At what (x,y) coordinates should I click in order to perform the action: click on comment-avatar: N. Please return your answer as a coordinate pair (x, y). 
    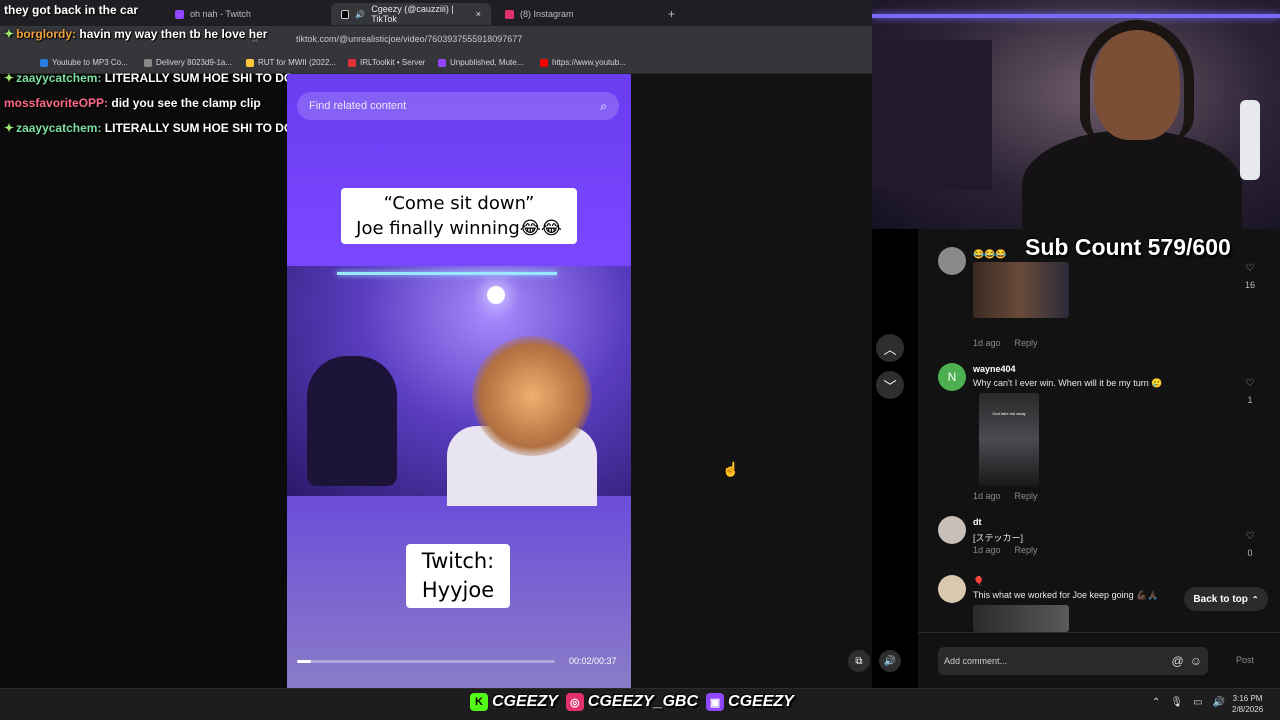
    Looking at the image, I should click on (952, 377).